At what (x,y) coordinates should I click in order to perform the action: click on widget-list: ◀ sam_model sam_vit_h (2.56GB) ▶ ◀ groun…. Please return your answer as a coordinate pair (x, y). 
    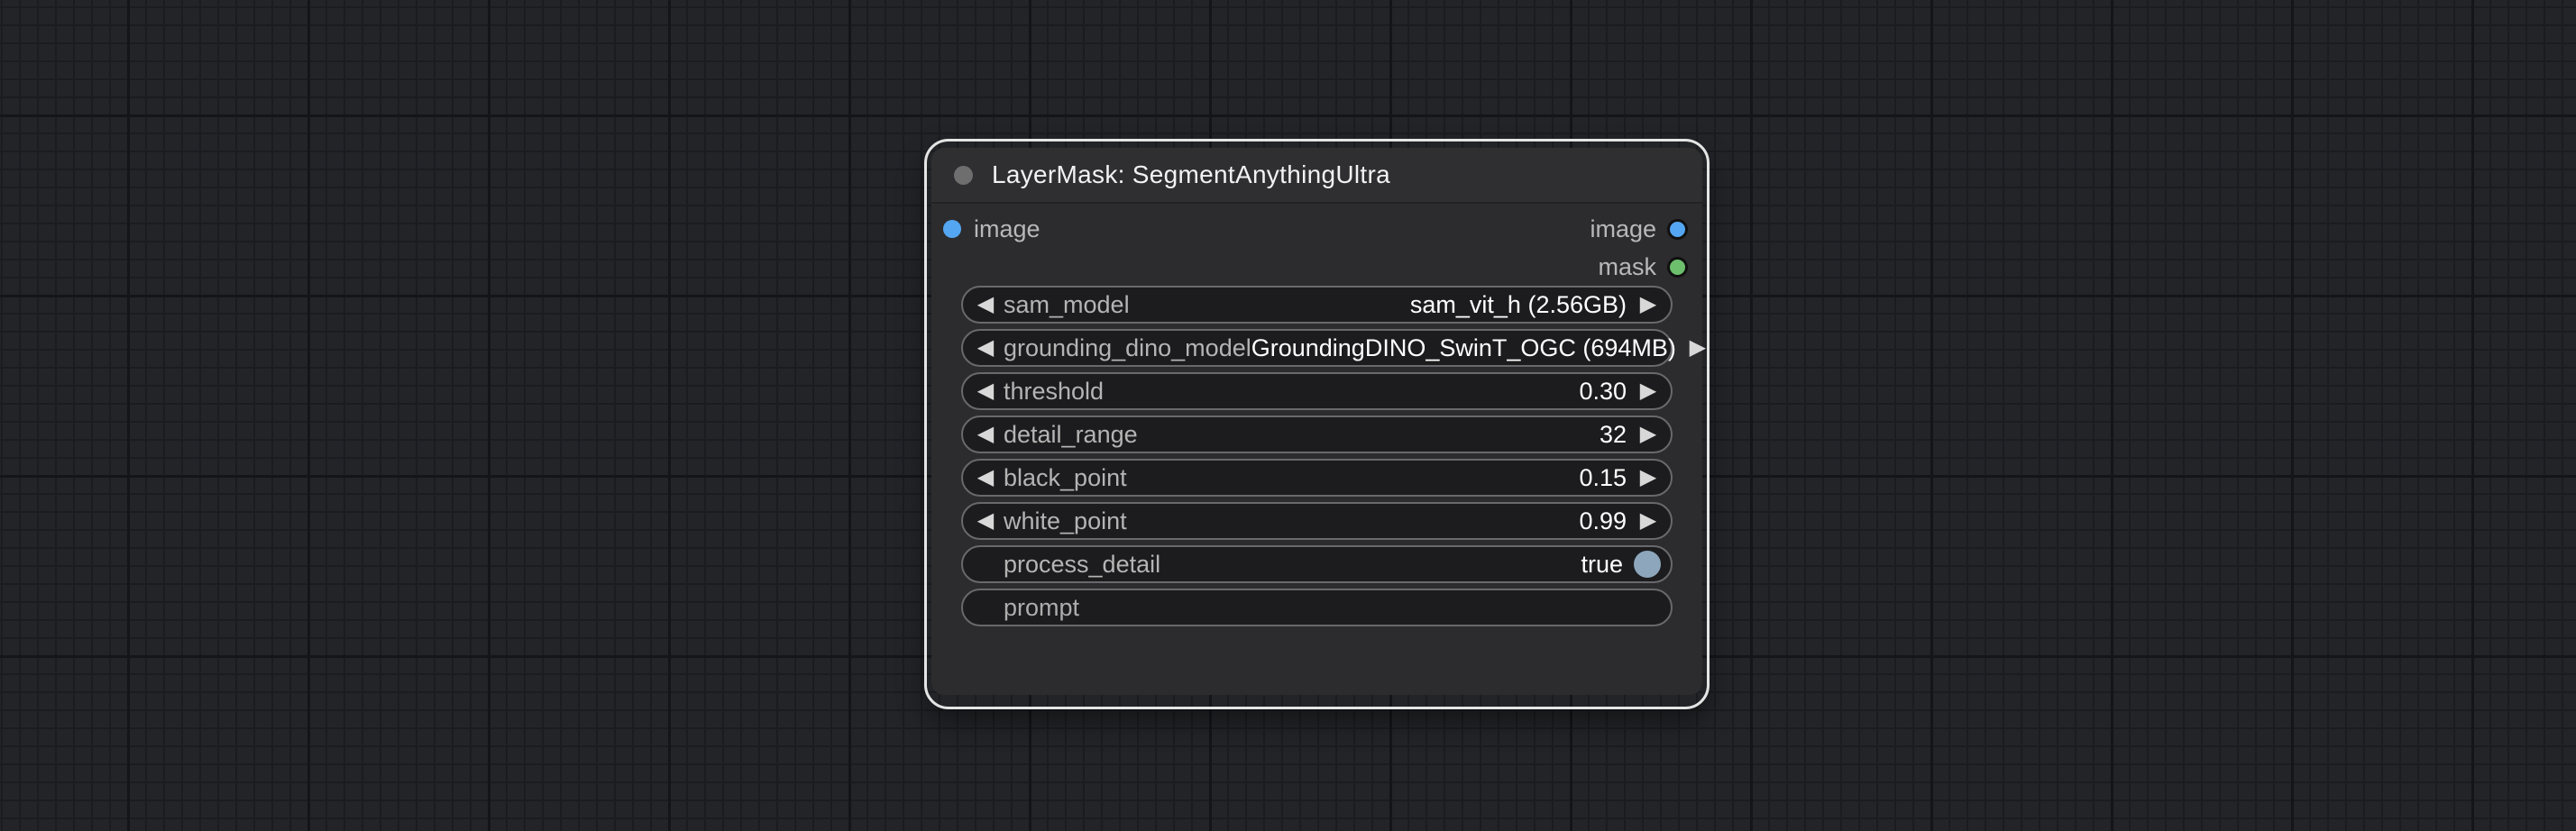
    Looking at the image, I should click on (1333, 456).